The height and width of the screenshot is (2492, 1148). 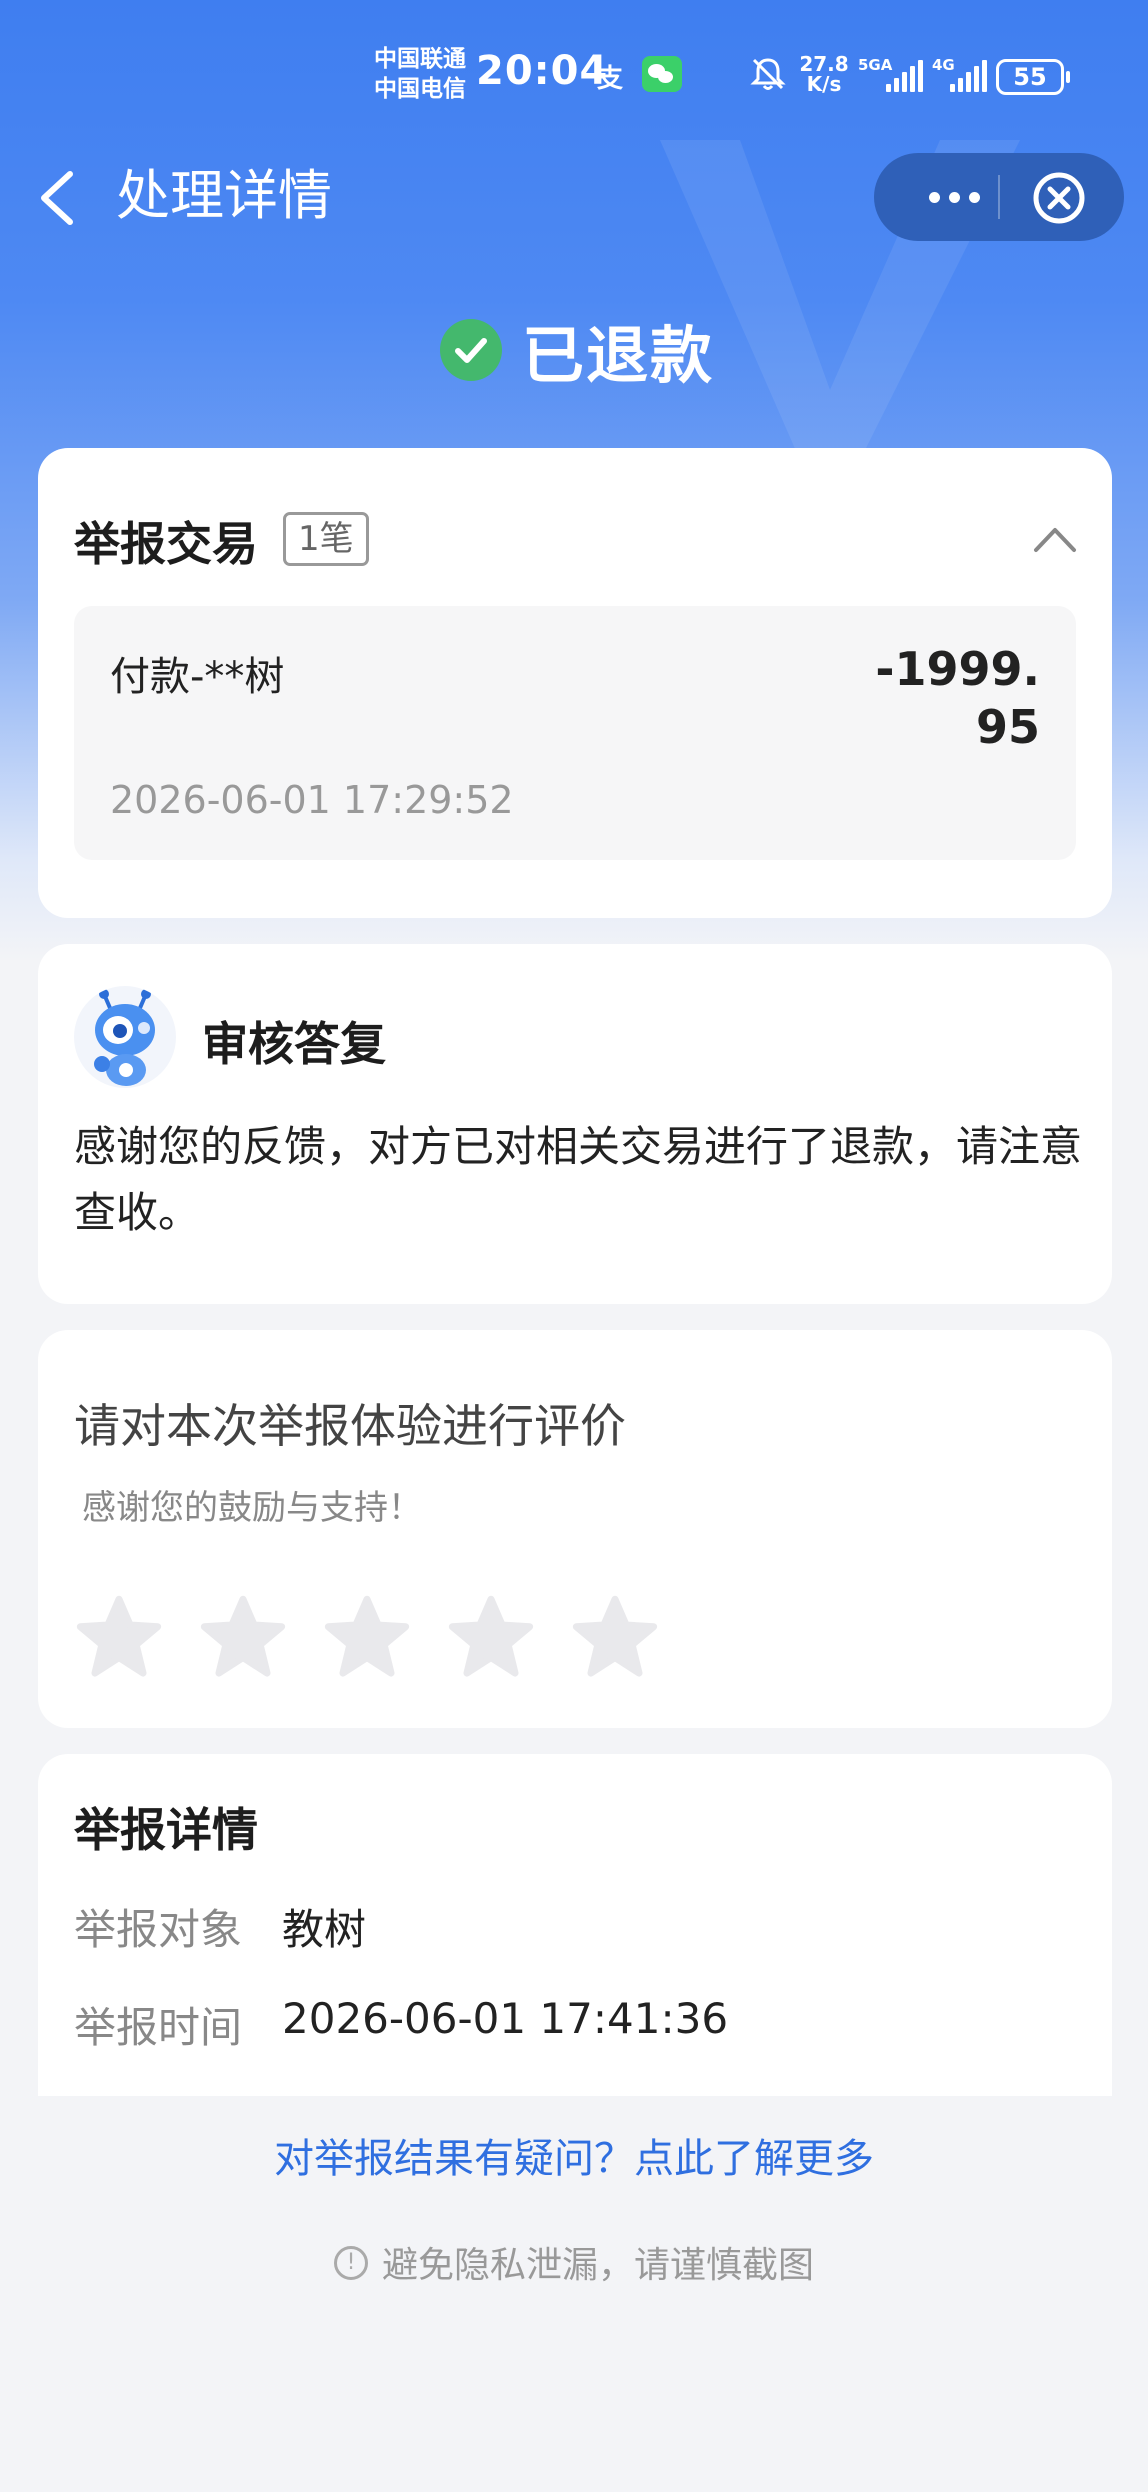 What do you see at coordinates (350, 1426) in the screenshot?
I see `rating-title: 请对本次举报体验进行评价` at bounding box center [350, 1426].